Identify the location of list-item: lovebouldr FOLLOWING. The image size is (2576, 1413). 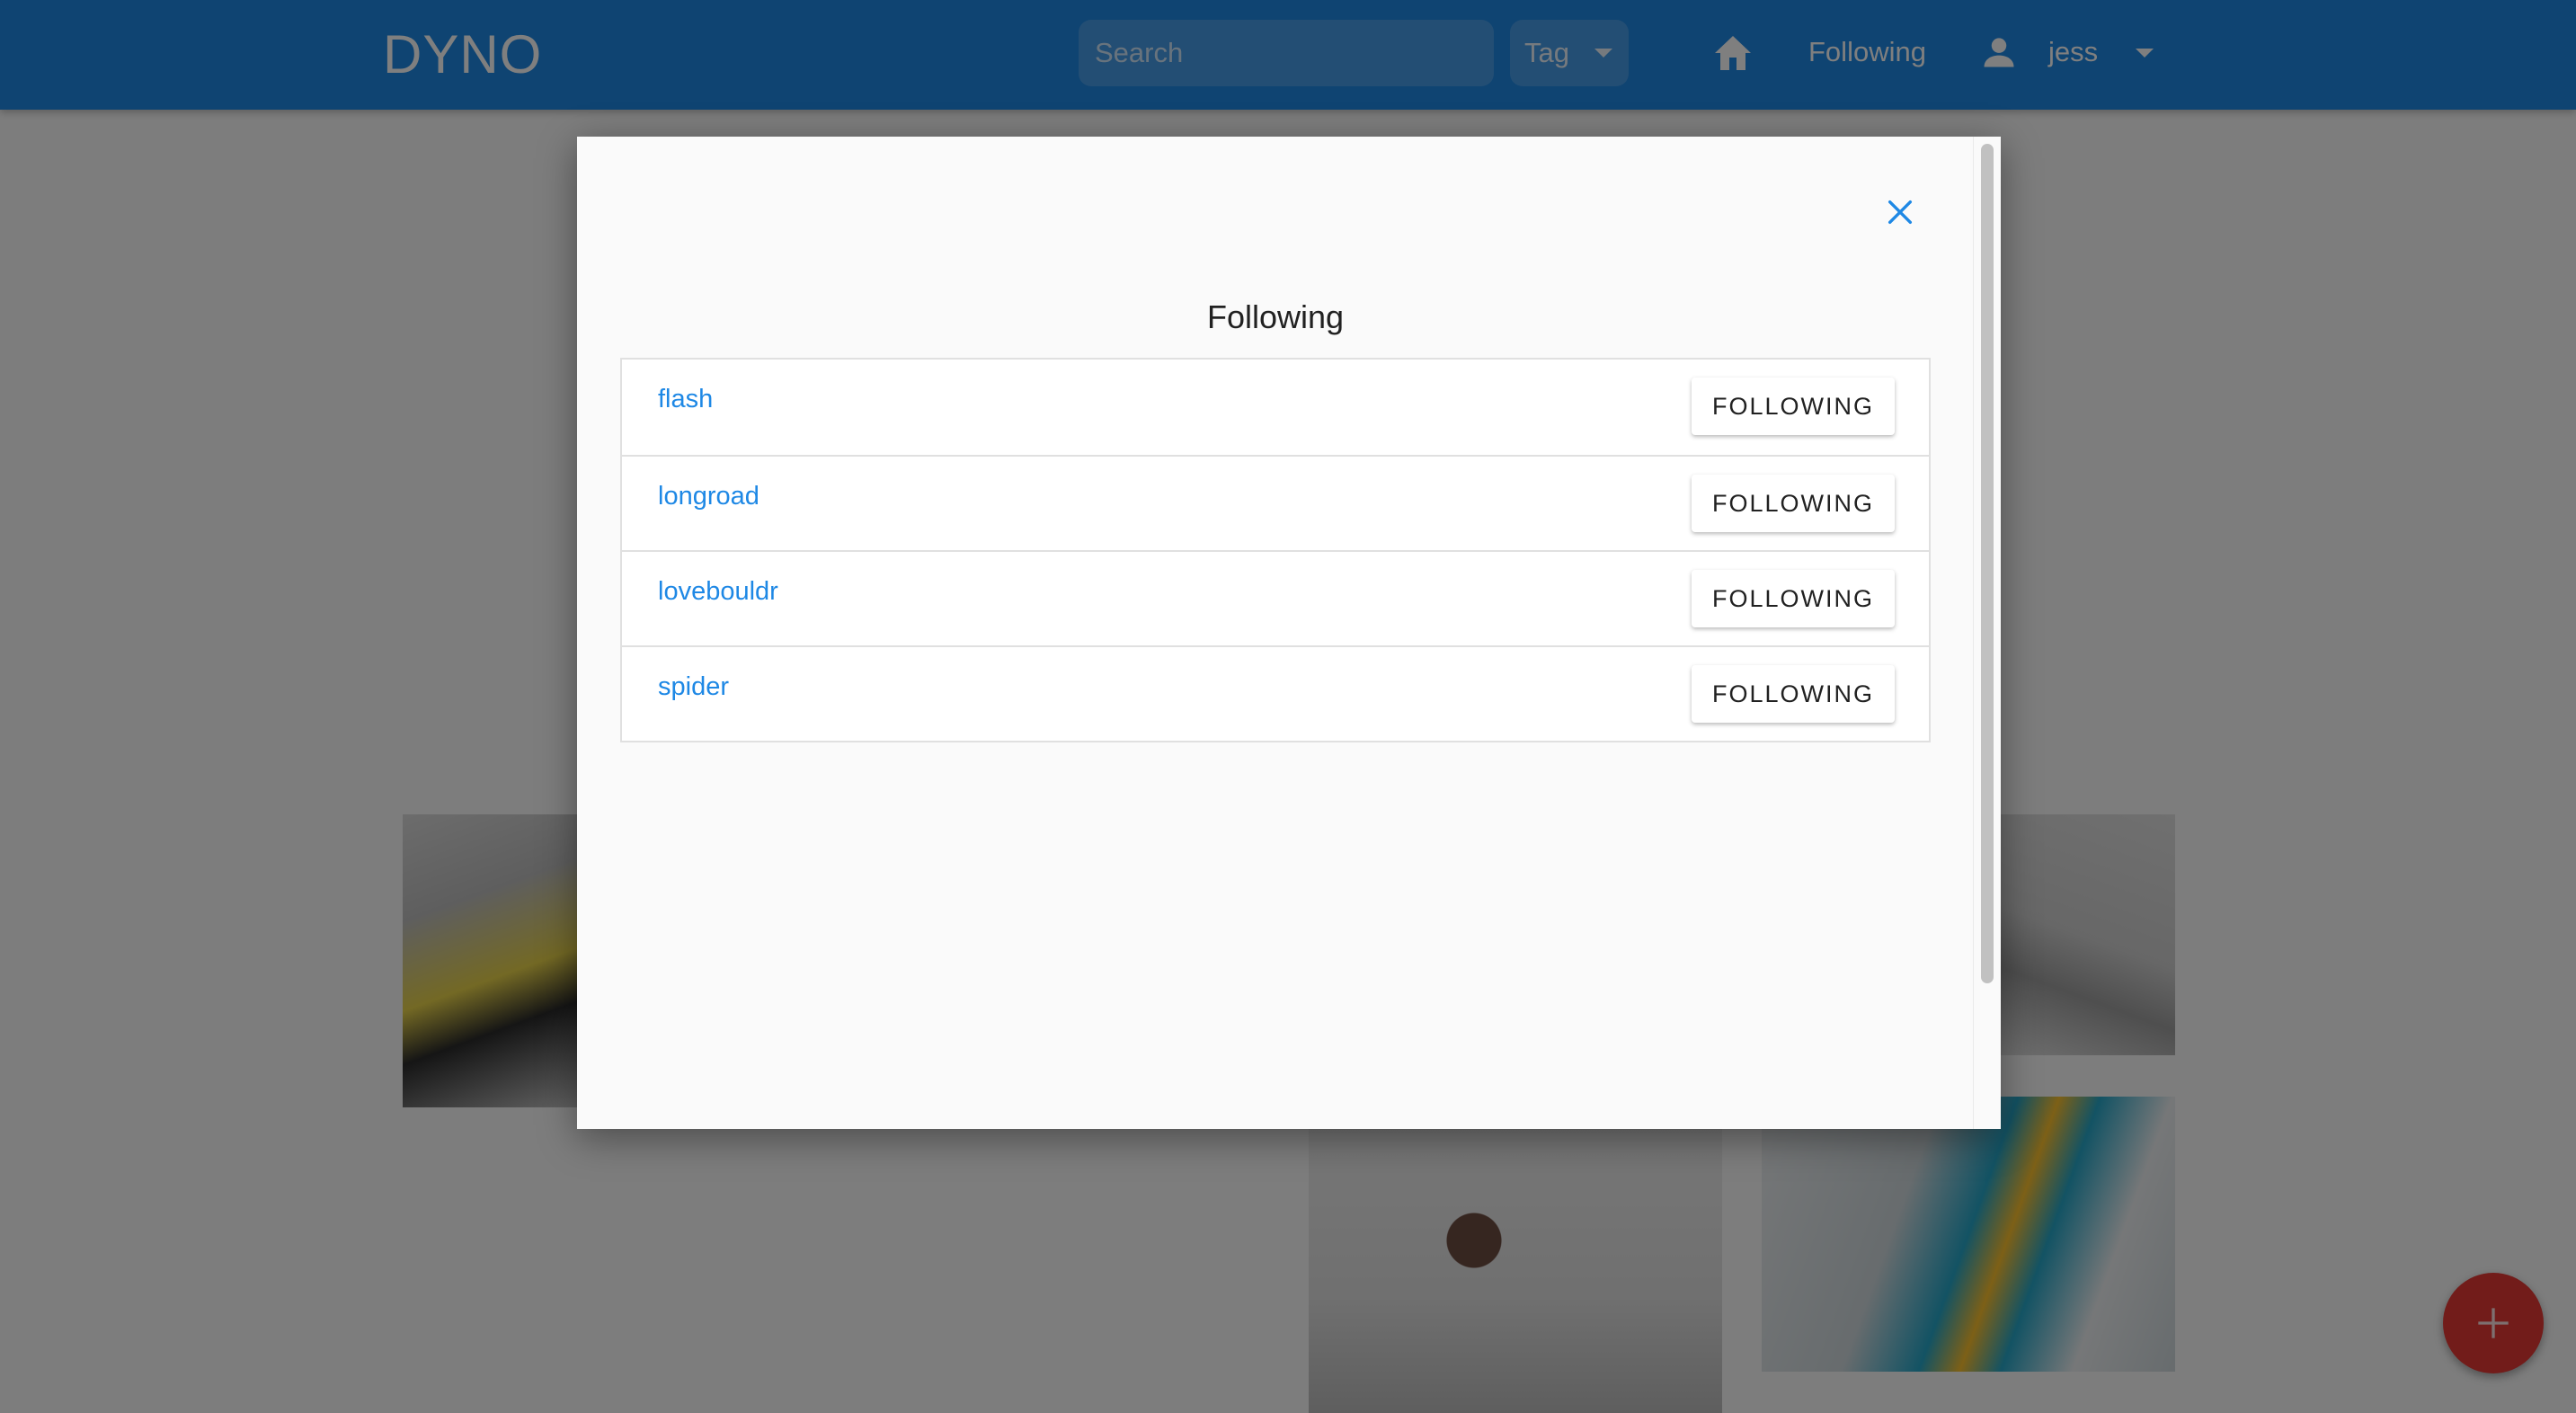
(1275, 597).